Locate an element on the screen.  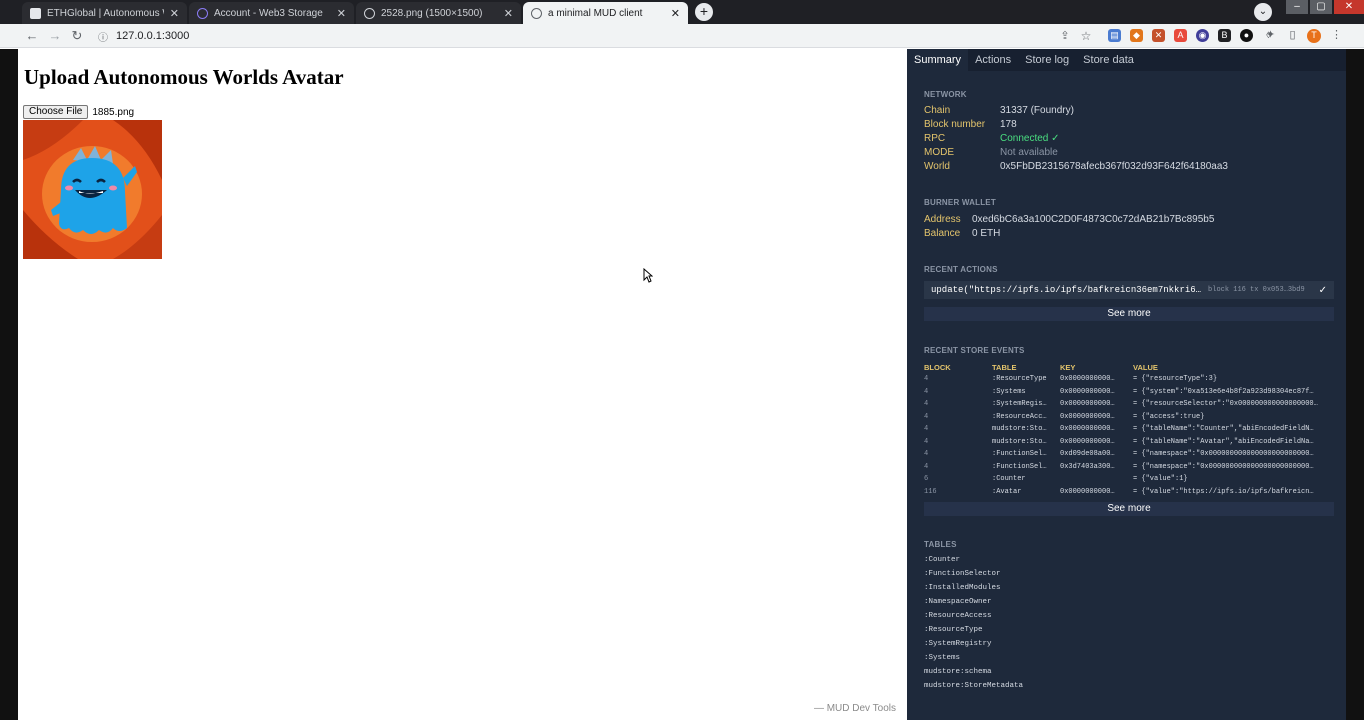
extension-icon: ▤ is located at coordinates (1114, 35).